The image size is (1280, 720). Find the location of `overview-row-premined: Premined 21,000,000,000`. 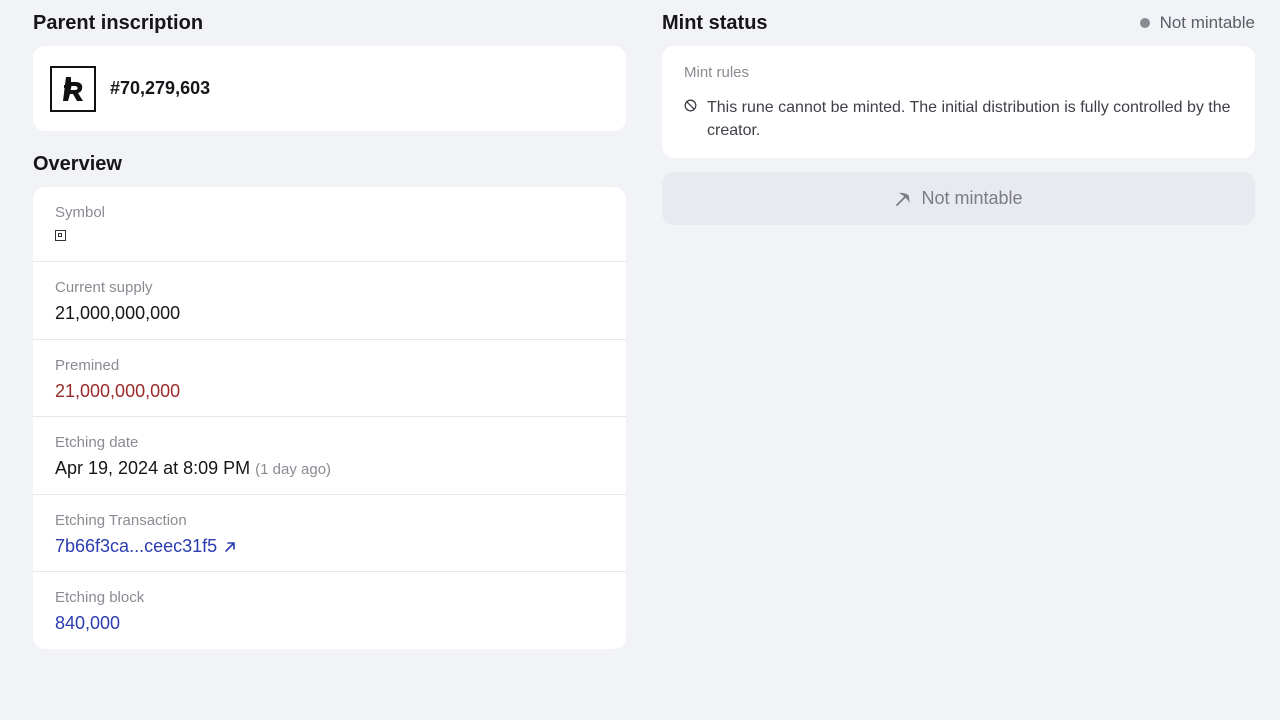

overview-row-premined: Premined 21,000,000,000 is located at coordinates (329, 378).